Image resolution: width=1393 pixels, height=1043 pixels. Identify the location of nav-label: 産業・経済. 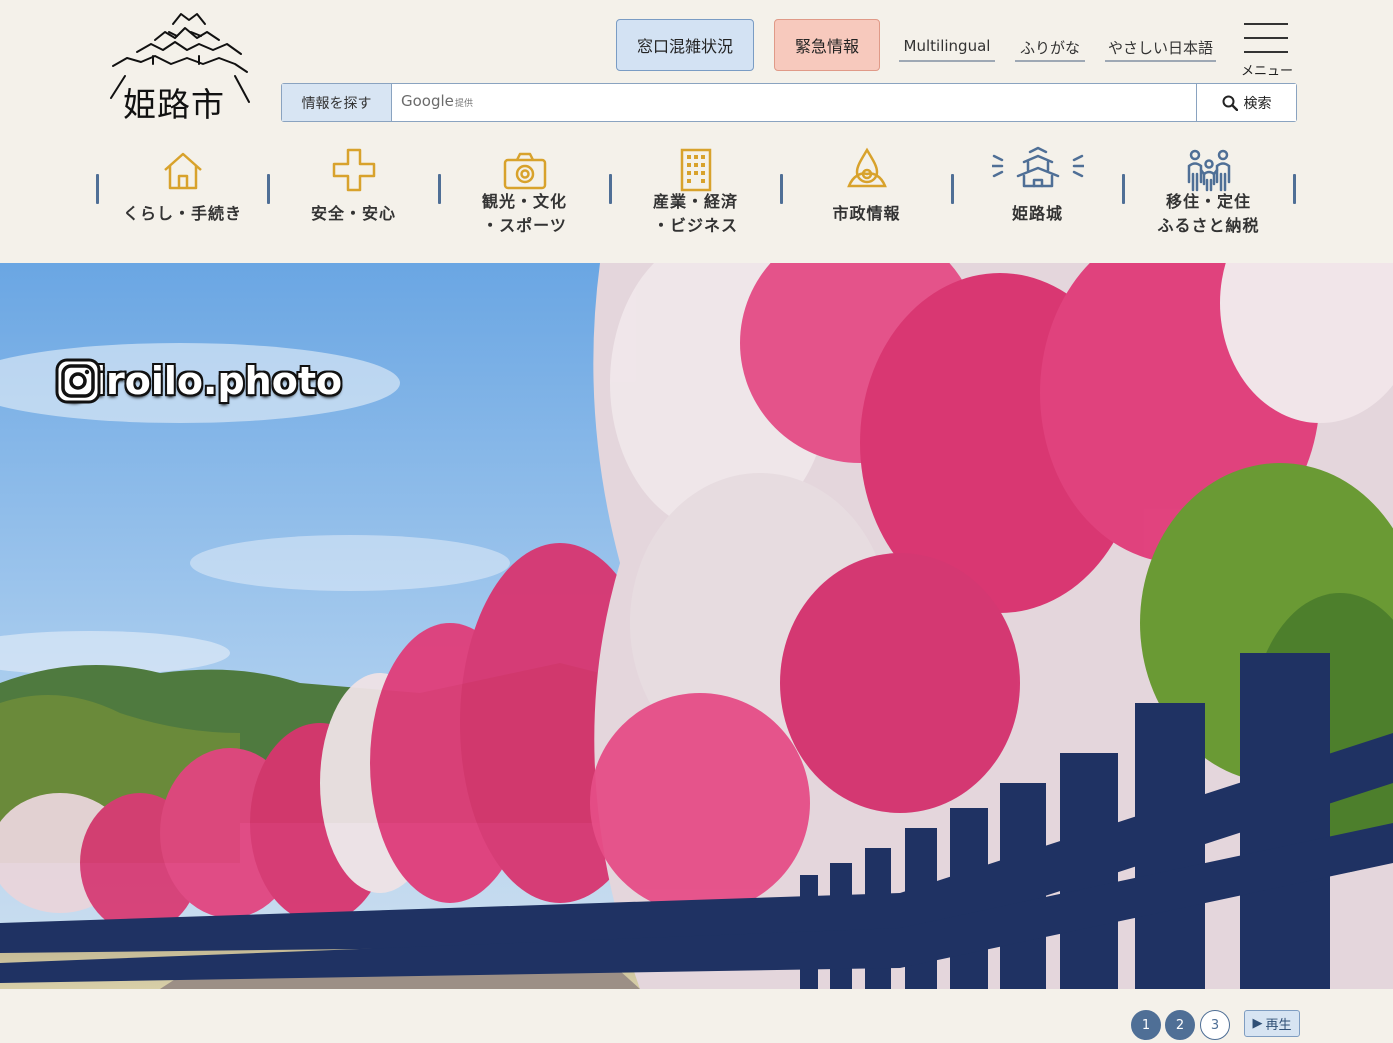
(695, 201).